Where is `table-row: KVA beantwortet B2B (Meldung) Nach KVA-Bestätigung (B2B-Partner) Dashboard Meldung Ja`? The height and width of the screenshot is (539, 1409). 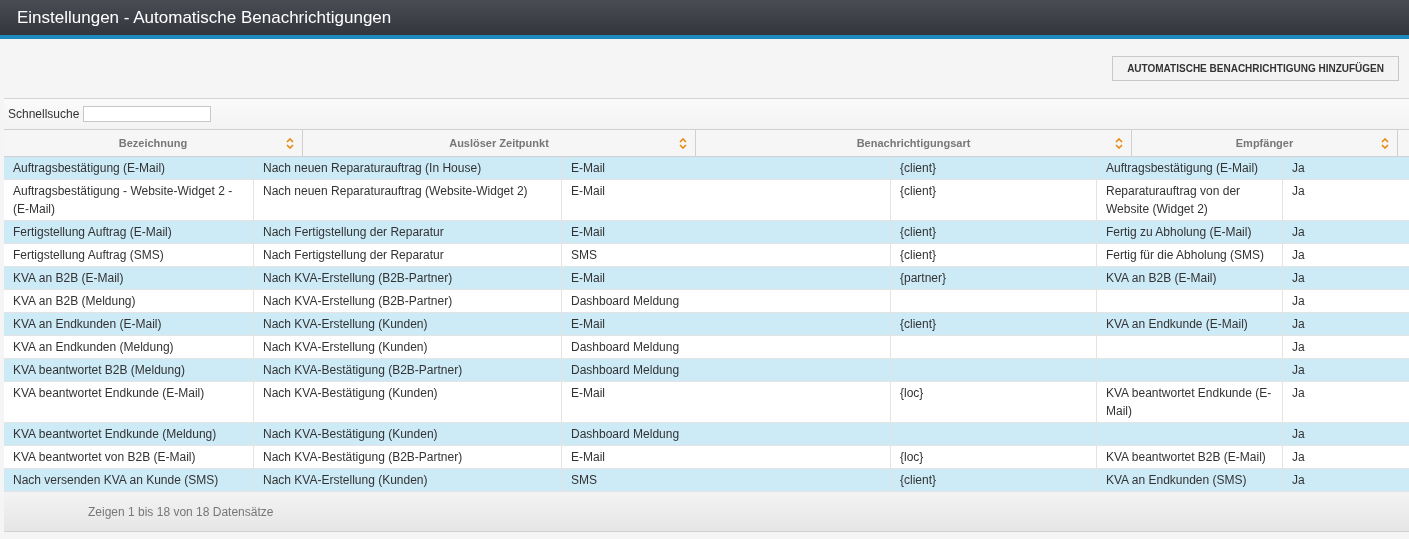
table-row: KVA beantwortet B2B (Meldung) Nach KVA-Bestätigung (B2B-Partner) Dashboard Meldung Ja is located at coordinates (706, 370).